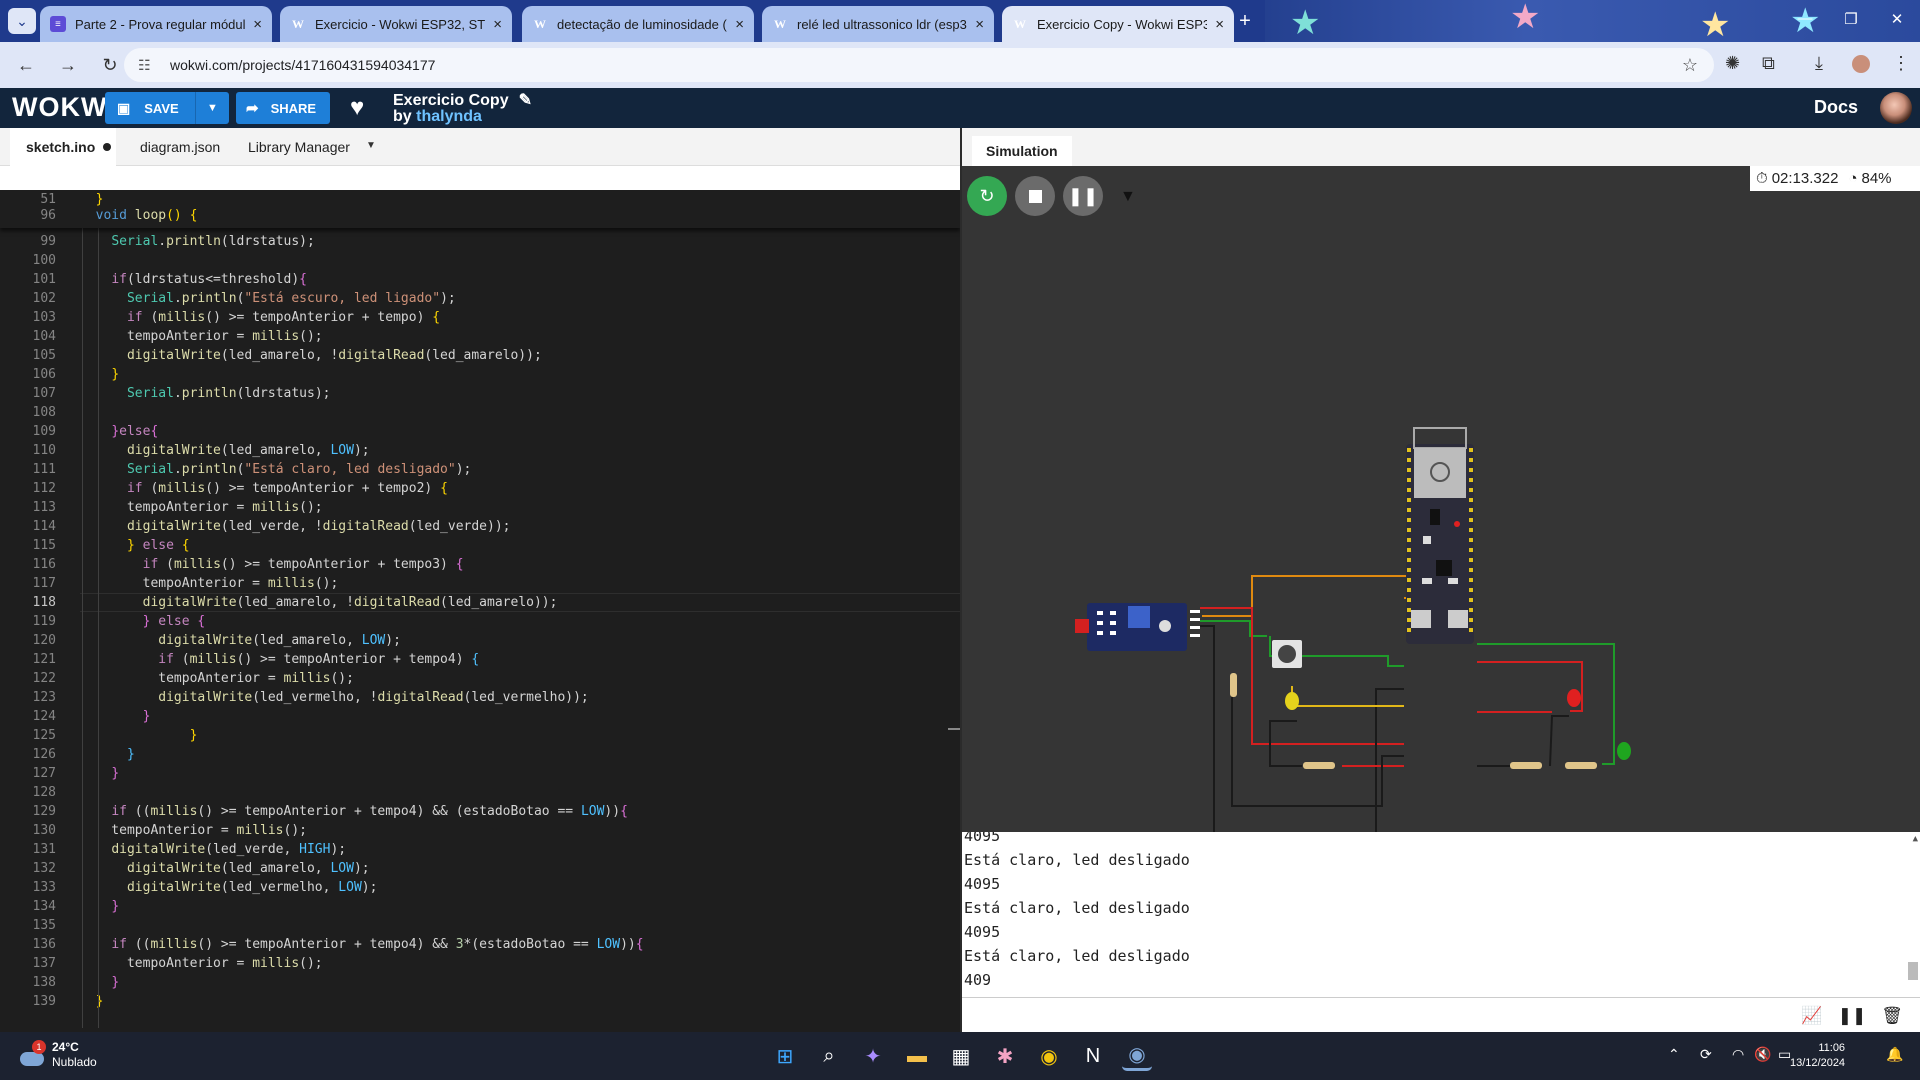 The height and width of the screenshot is (1080, 1920). Describe the element at coordinates (240, 640) in the screenshot. I see `code-text: digitalWrite(led_amarelo, LOW);` at that location.